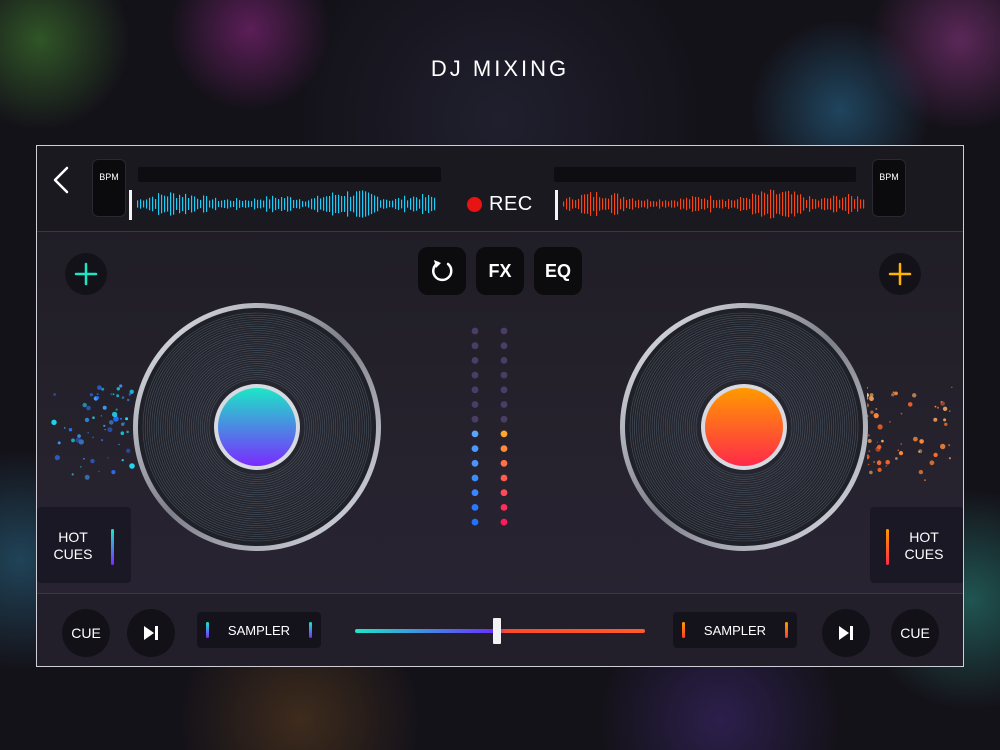  What do you see at coordinates (511, 203) in the screenshot?
I see `record-label: REC` at bounding box center [511, 203].